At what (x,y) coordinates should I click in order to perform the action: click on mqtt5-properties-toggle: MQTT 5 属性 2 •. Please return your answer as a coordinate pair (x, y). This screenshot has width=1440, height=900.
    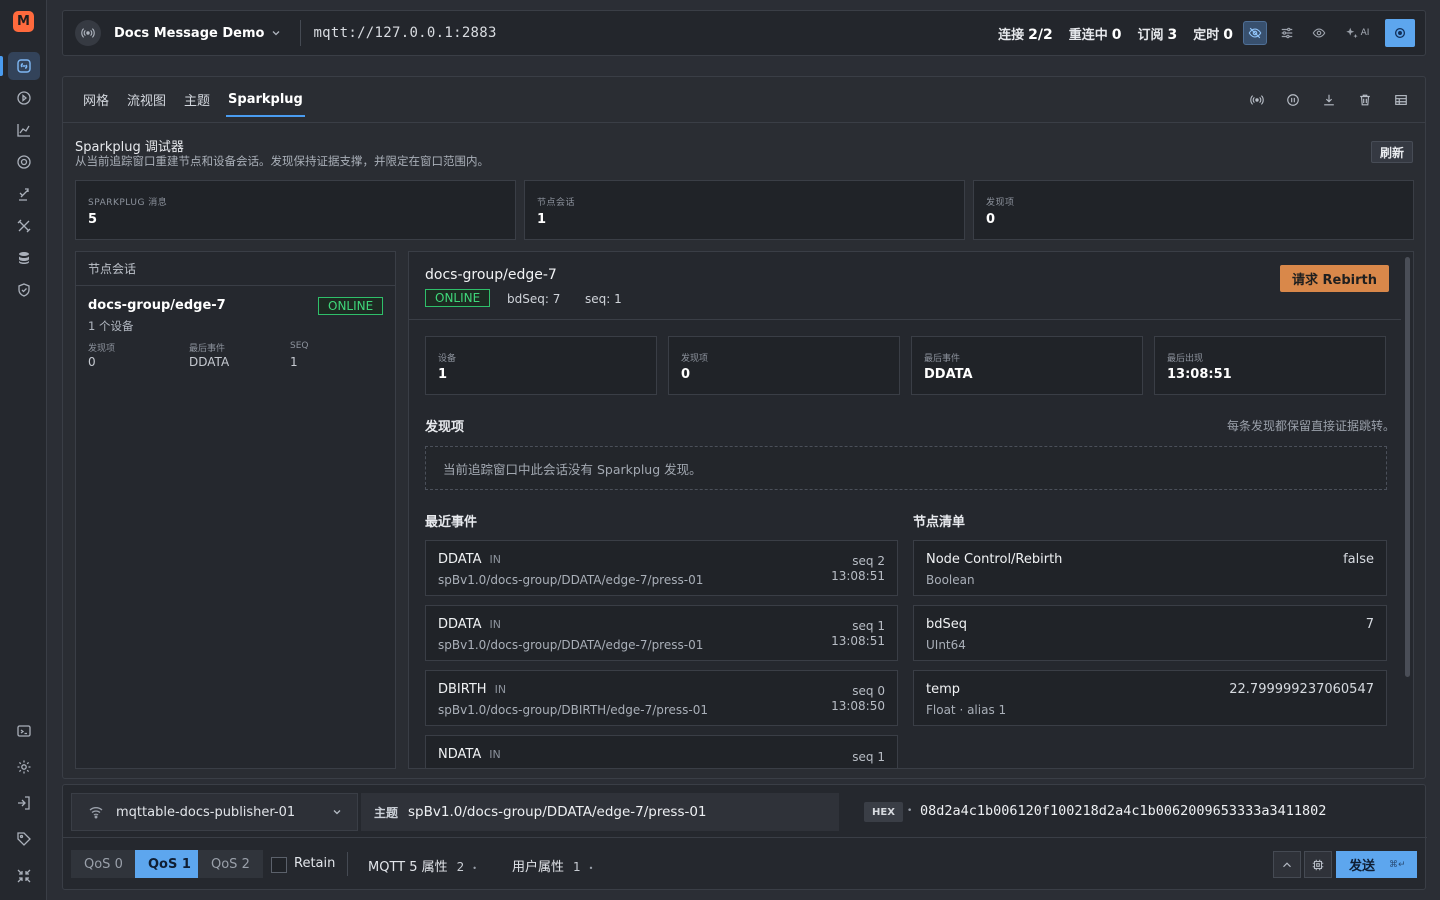
    Looking at the image, I should click on (422, 865).